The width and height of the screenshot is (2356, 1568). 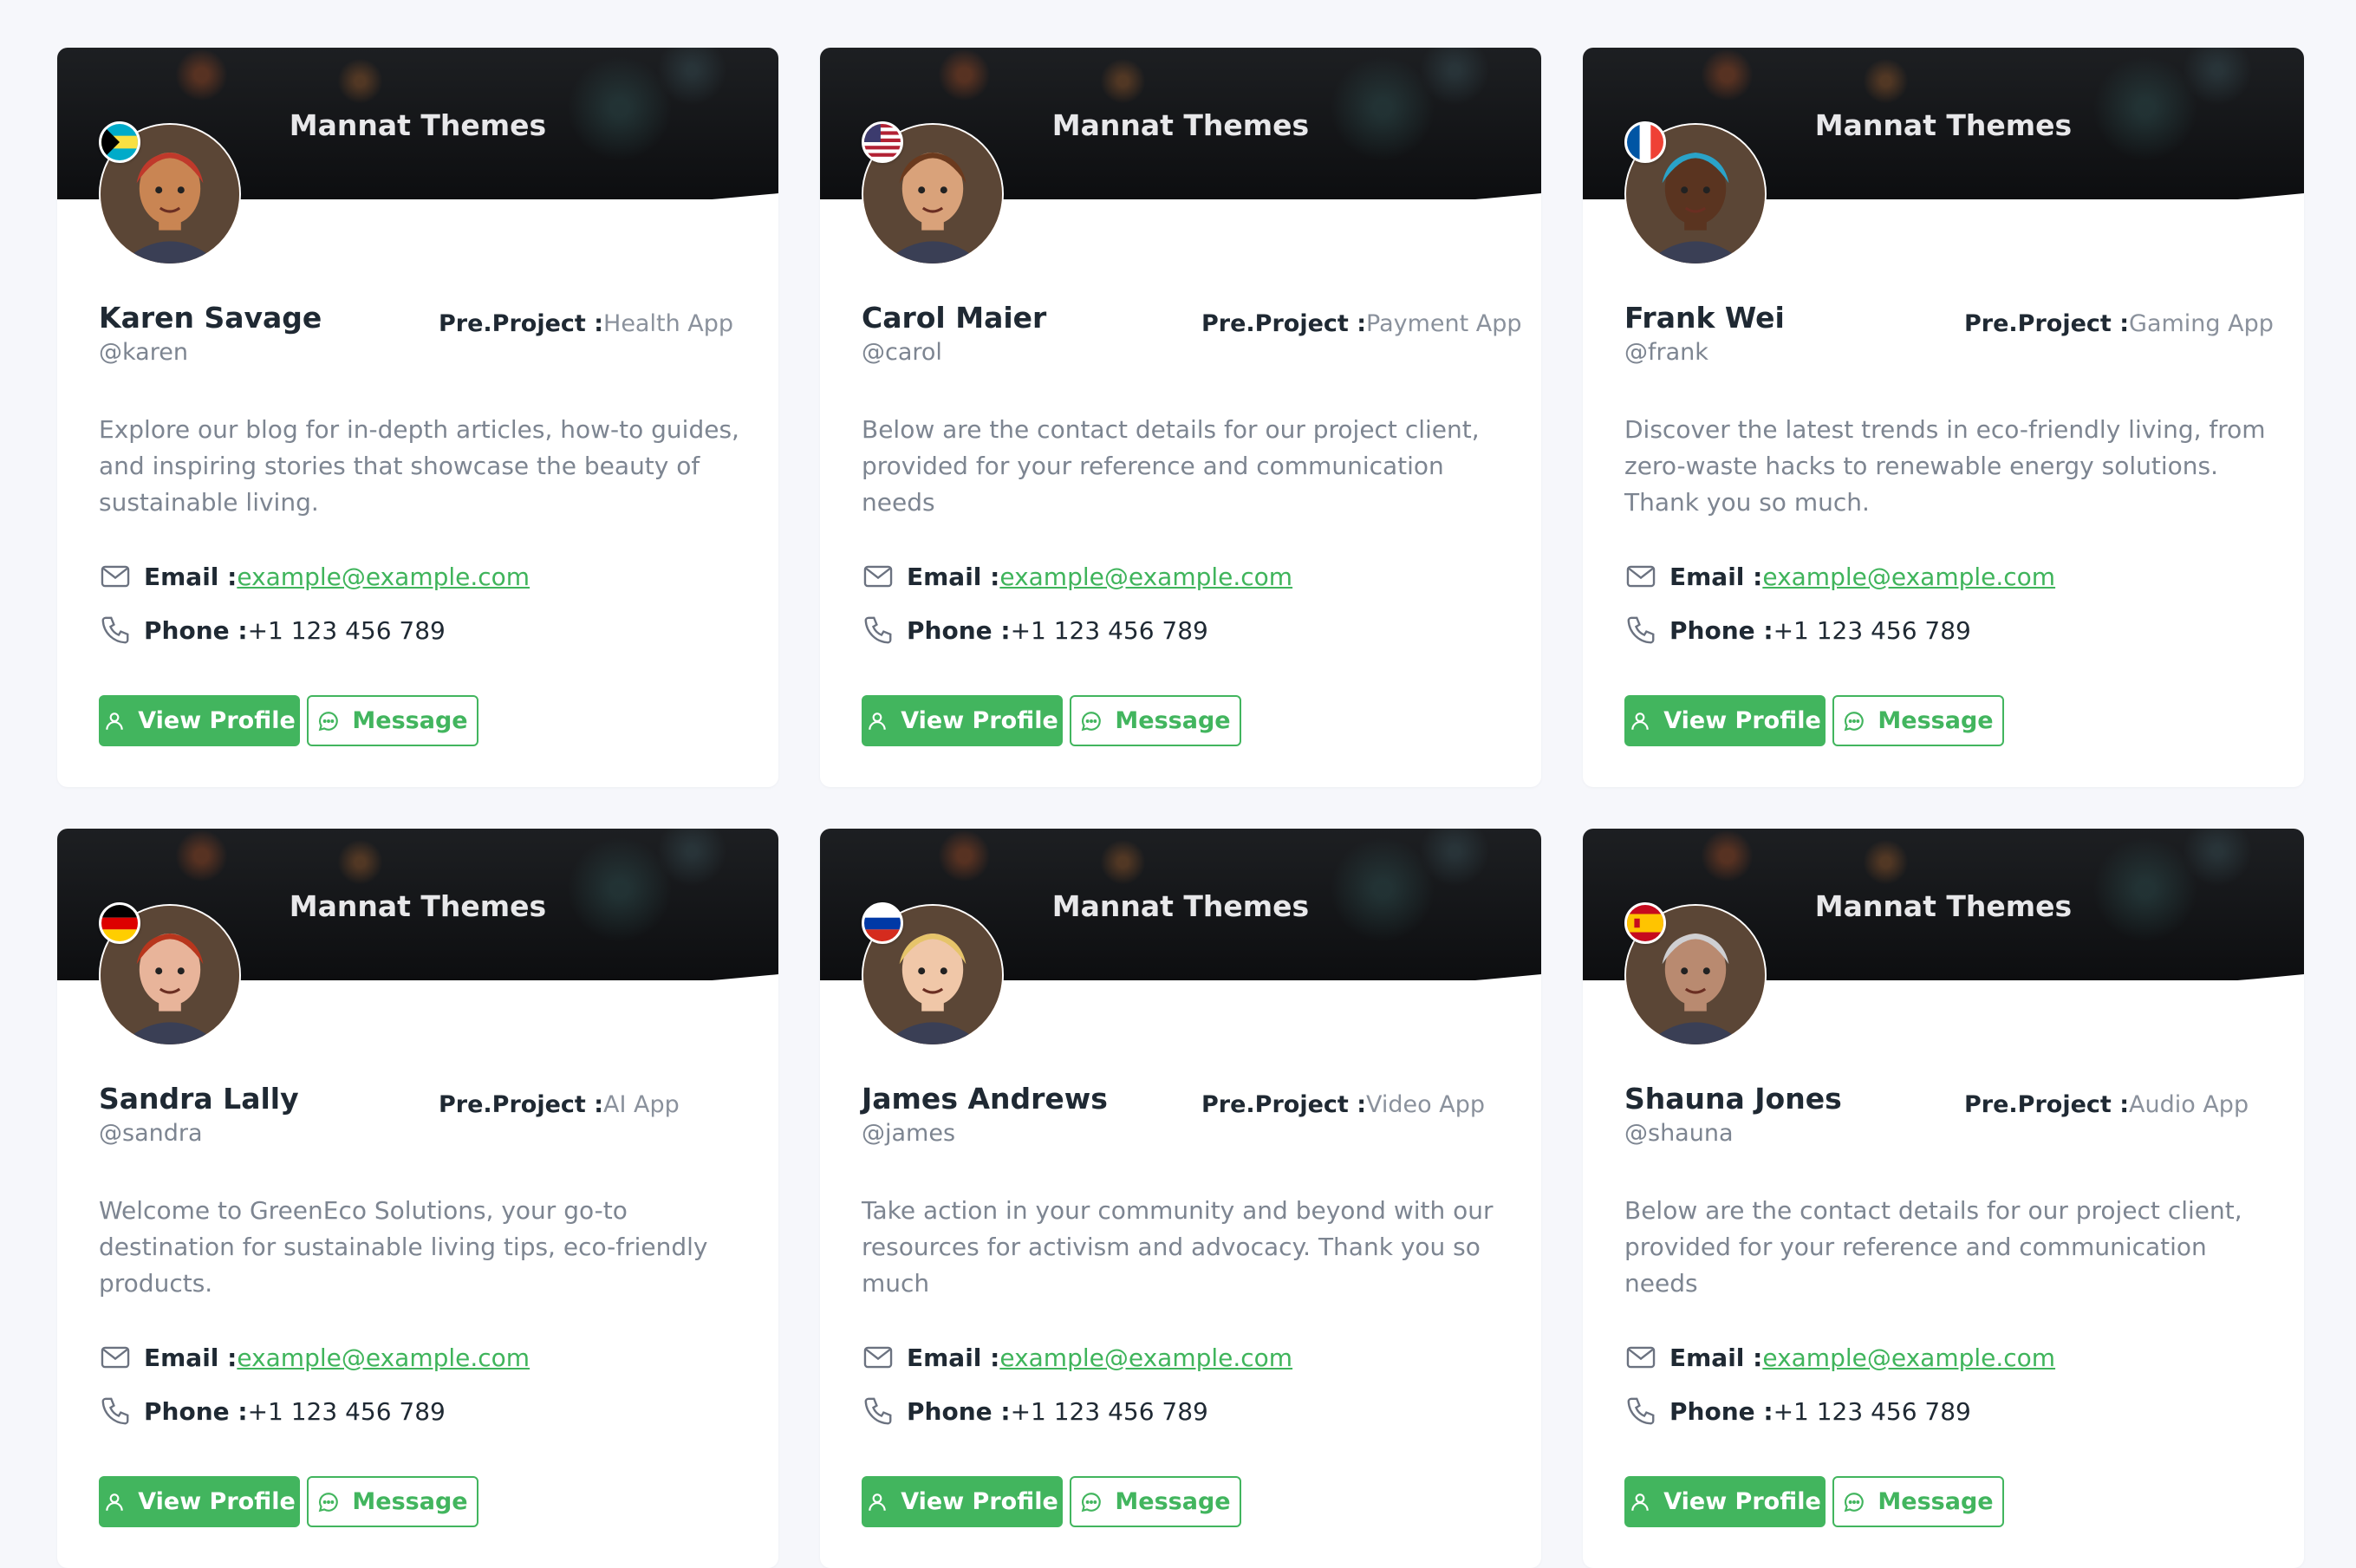 I want to click on profile-name: Sandra Lally, so click(x=199, y=1099).